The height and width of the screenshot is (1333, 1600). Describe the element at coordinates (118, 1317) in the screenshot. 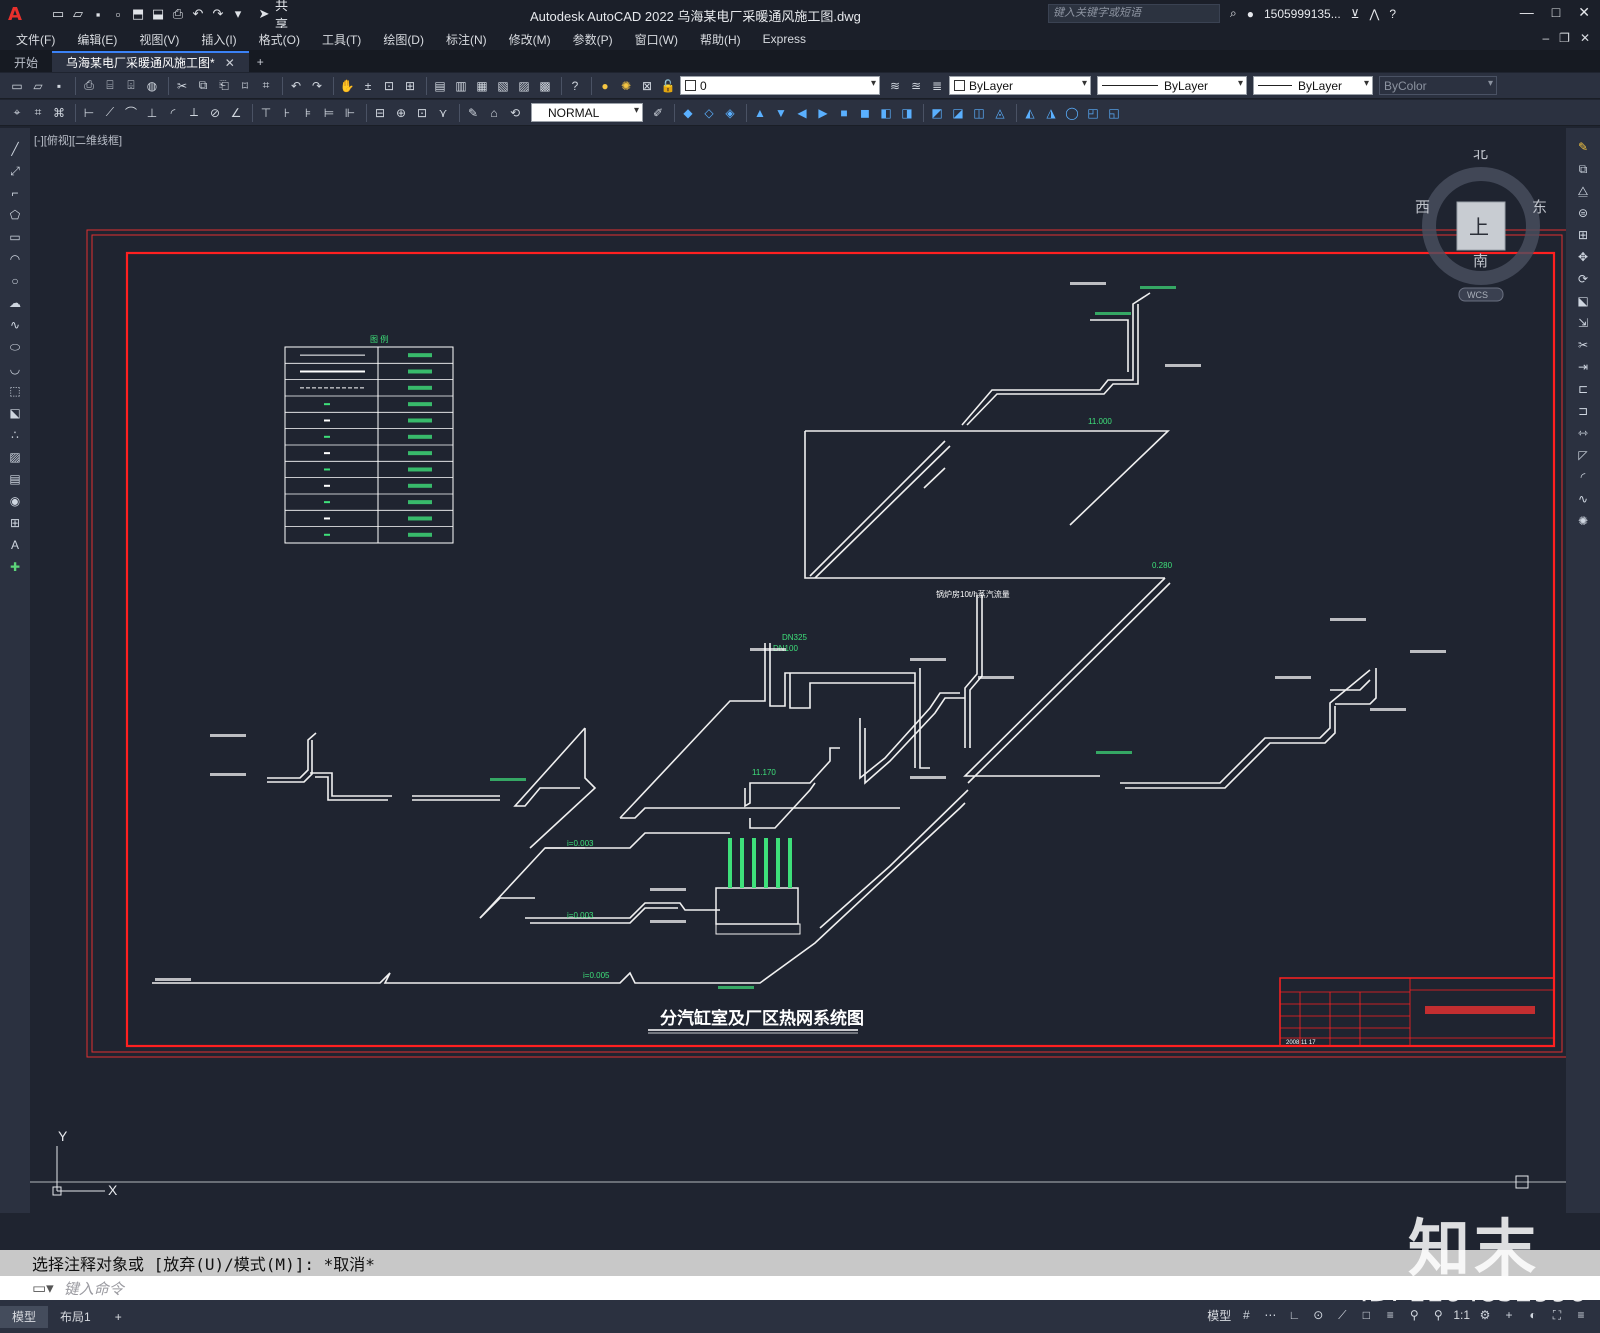

I see `layout-tab-add: +` at that location.